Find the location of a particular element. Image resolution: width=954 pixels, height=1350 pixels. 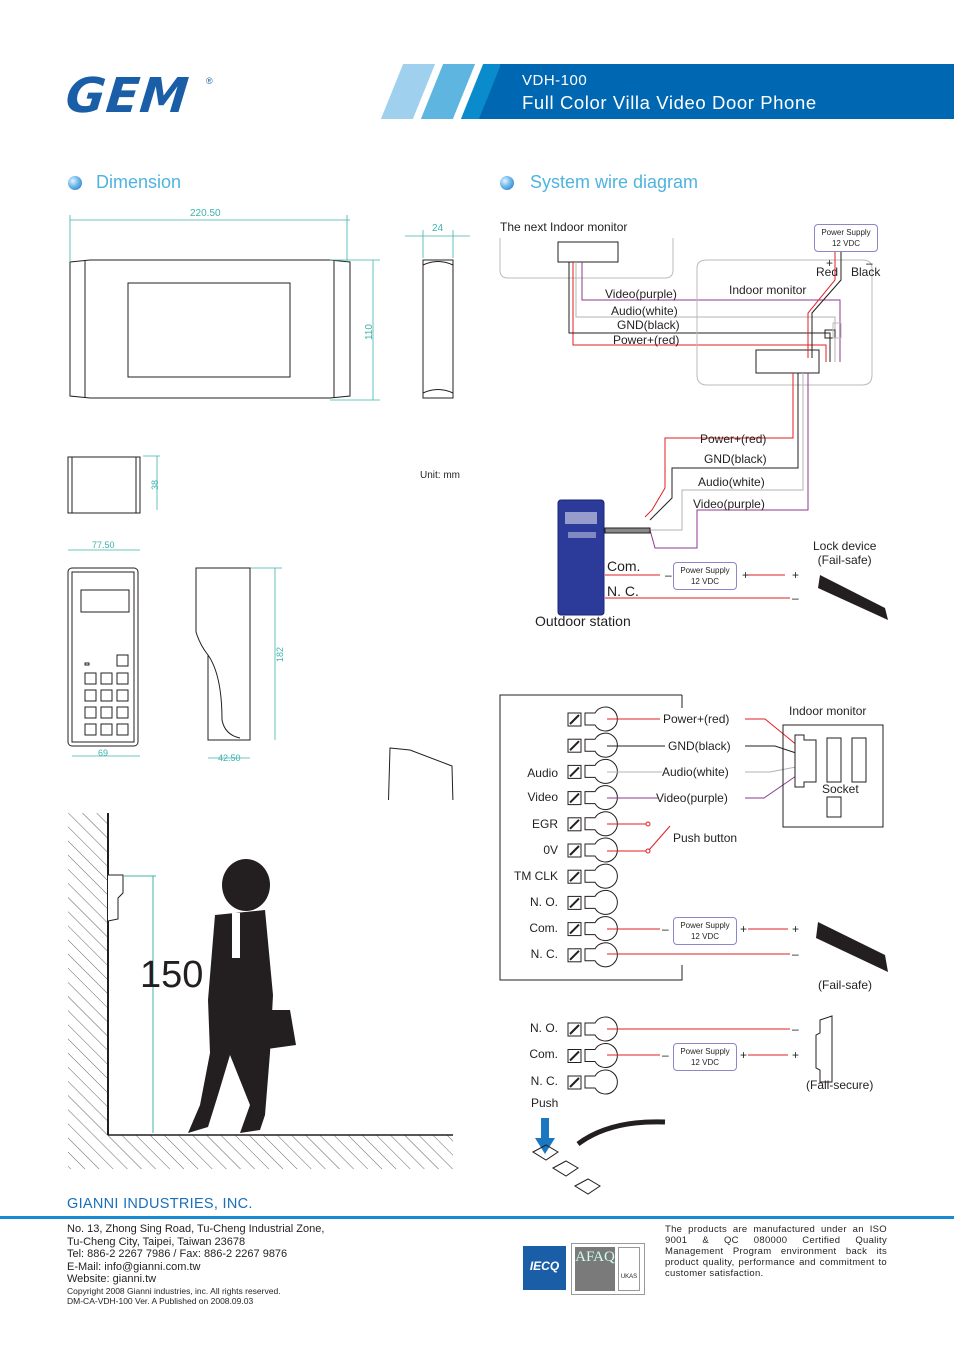

terminal-label: N. C. is located at coordinates (544, 954).